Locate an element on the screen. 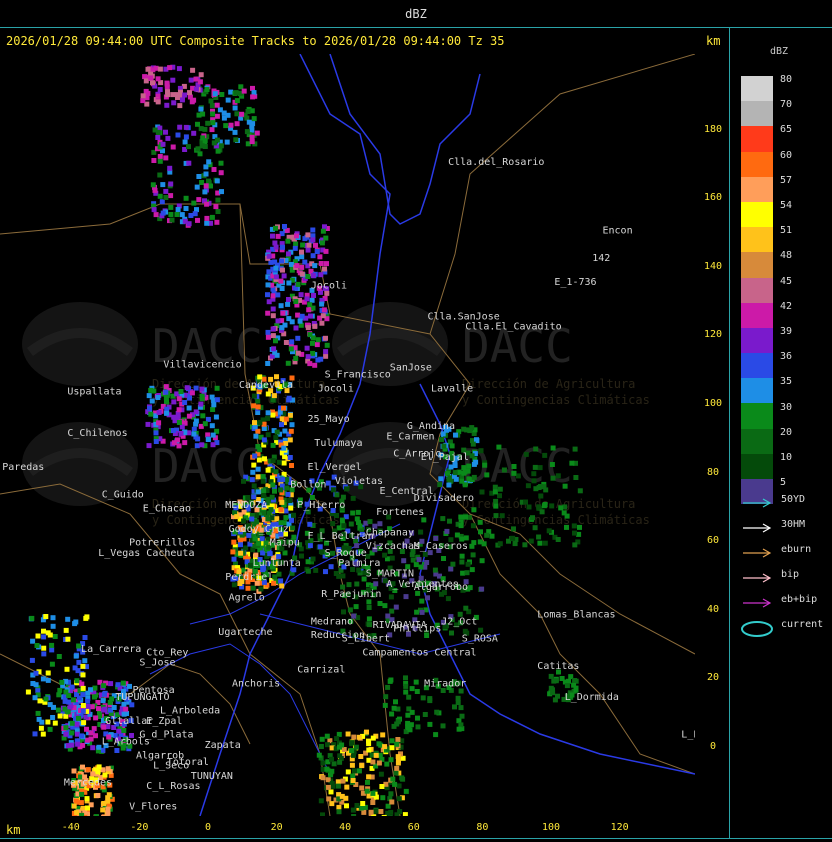 Image resolution: width=832 pixels, height=842 pixels. place-label: Chapanay is located at coordinates (390, 532).